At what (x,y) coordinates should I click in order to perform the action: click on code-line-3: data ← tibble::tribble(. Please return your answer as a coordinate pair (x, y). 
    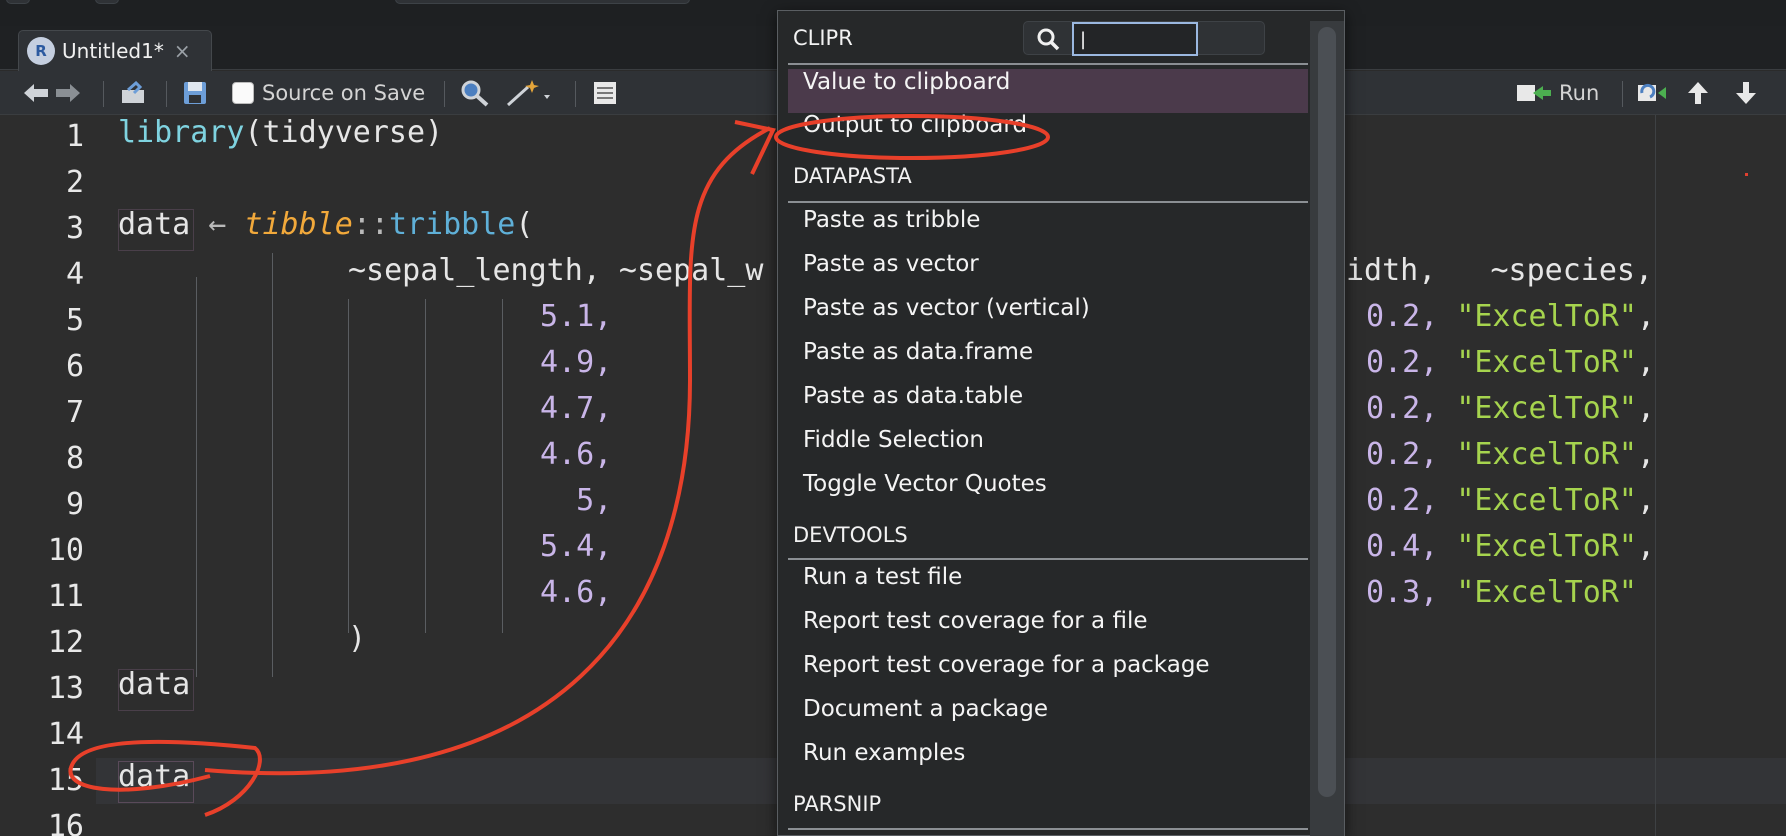
    Looking at the image, I should click on (325, 230).